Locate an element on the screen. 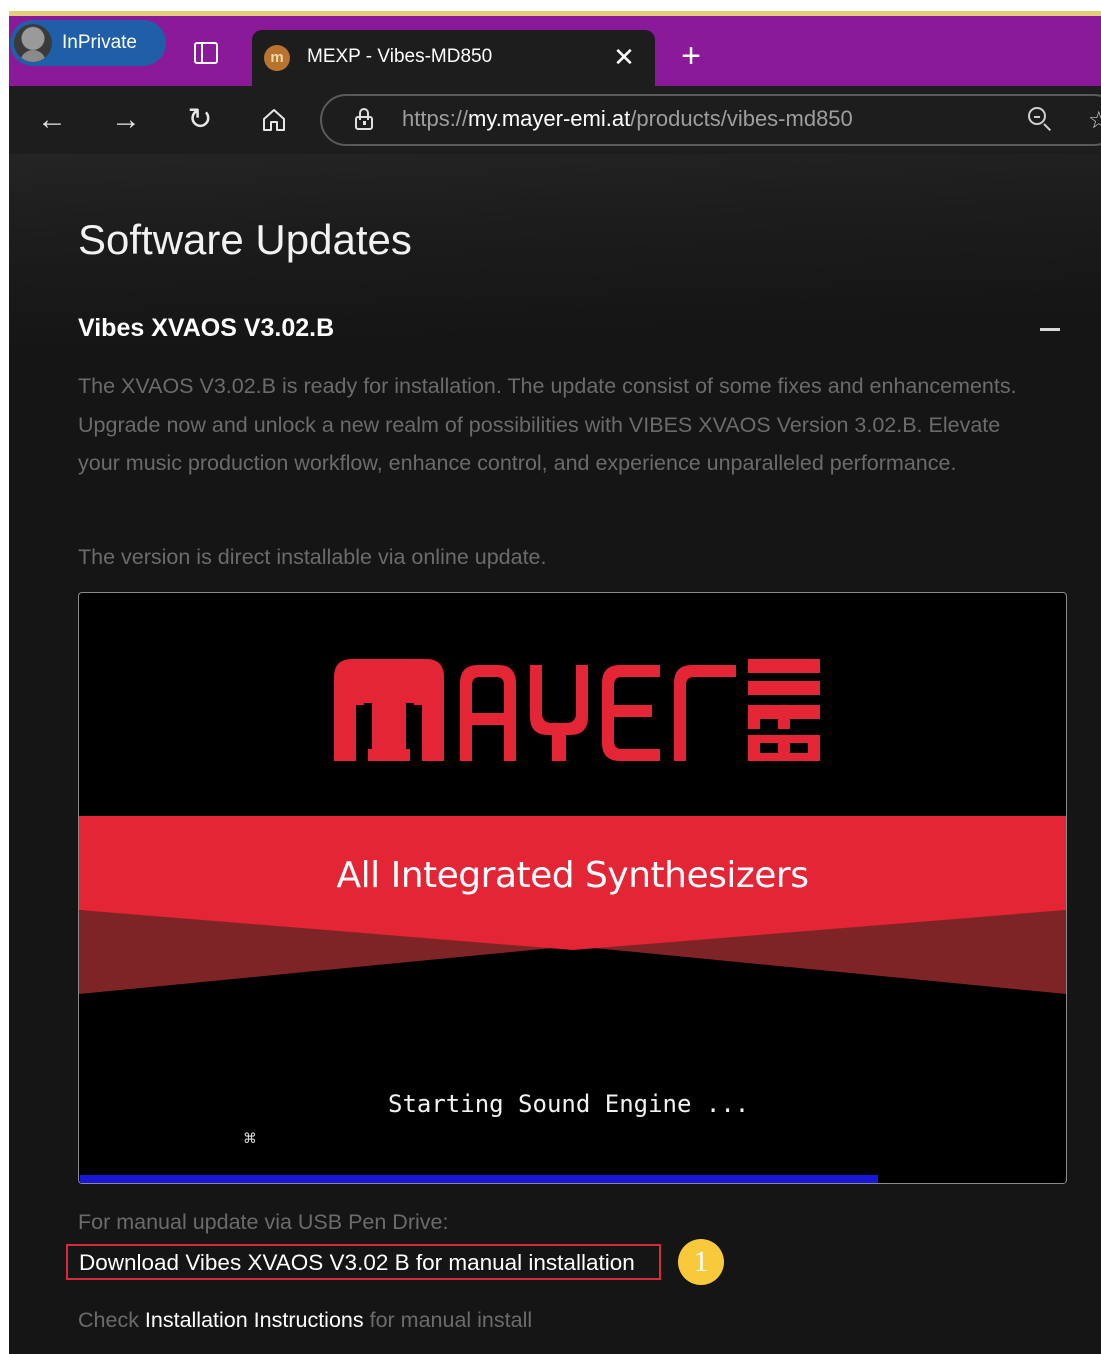 This screenshot has height=1354, width=1101. manual-update-label: For manual update via USB Pen Drive: is located at coordinates (263, 1222).